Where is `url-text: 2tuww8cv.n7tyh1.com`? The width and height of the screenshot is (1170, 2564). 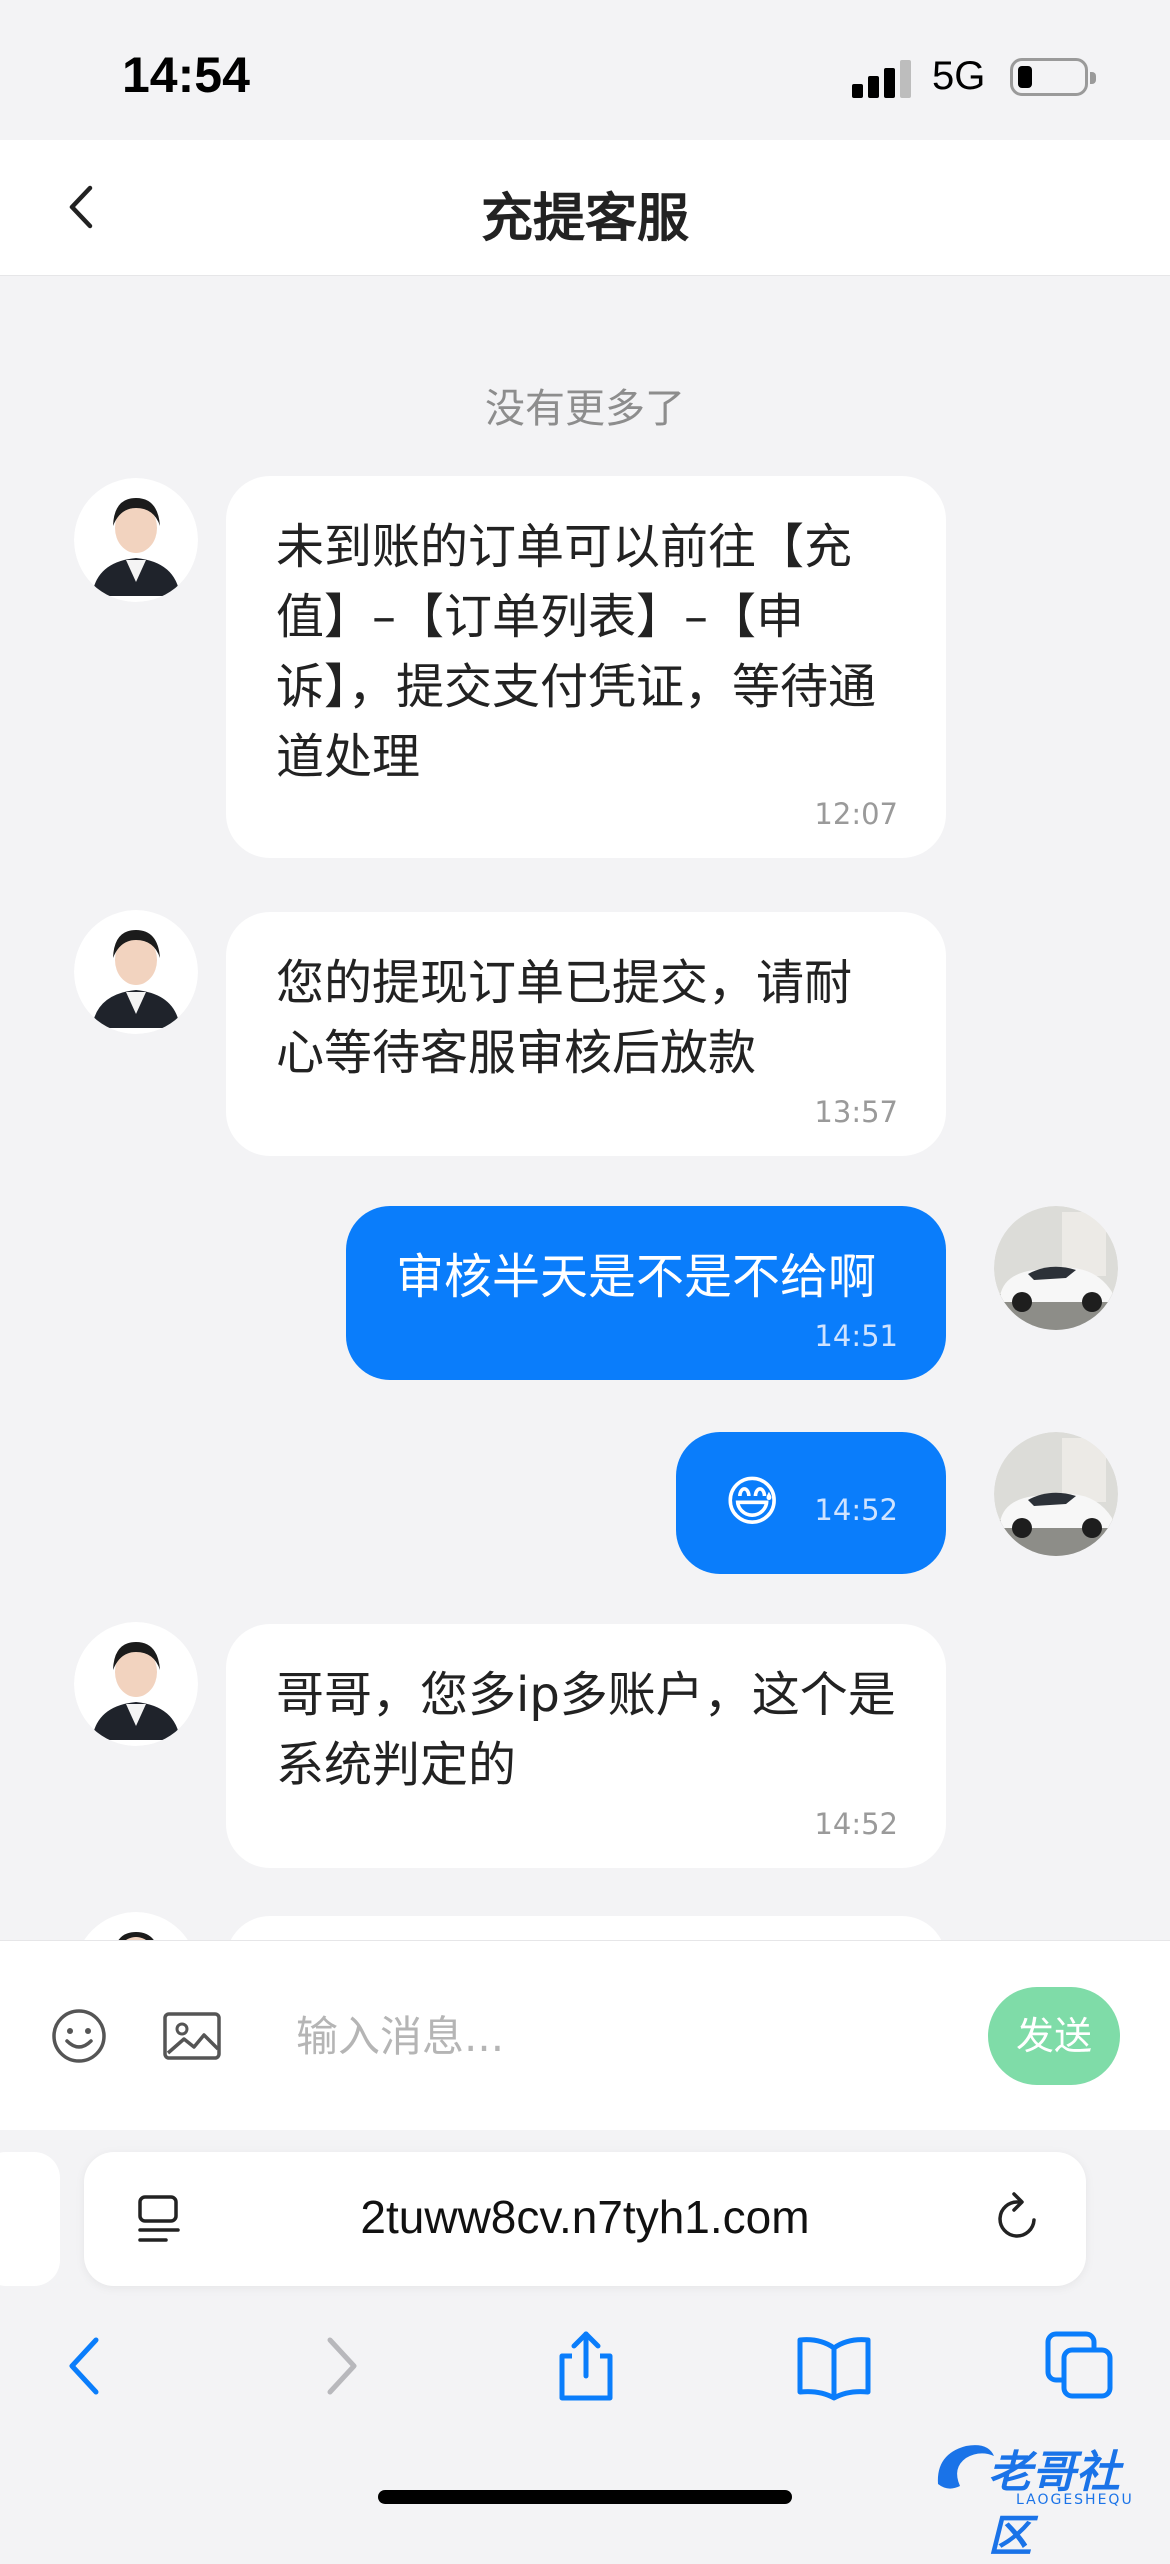
url-text: 2tuww8cv.n7tyh1.com is located at coordinates (585, 2217).